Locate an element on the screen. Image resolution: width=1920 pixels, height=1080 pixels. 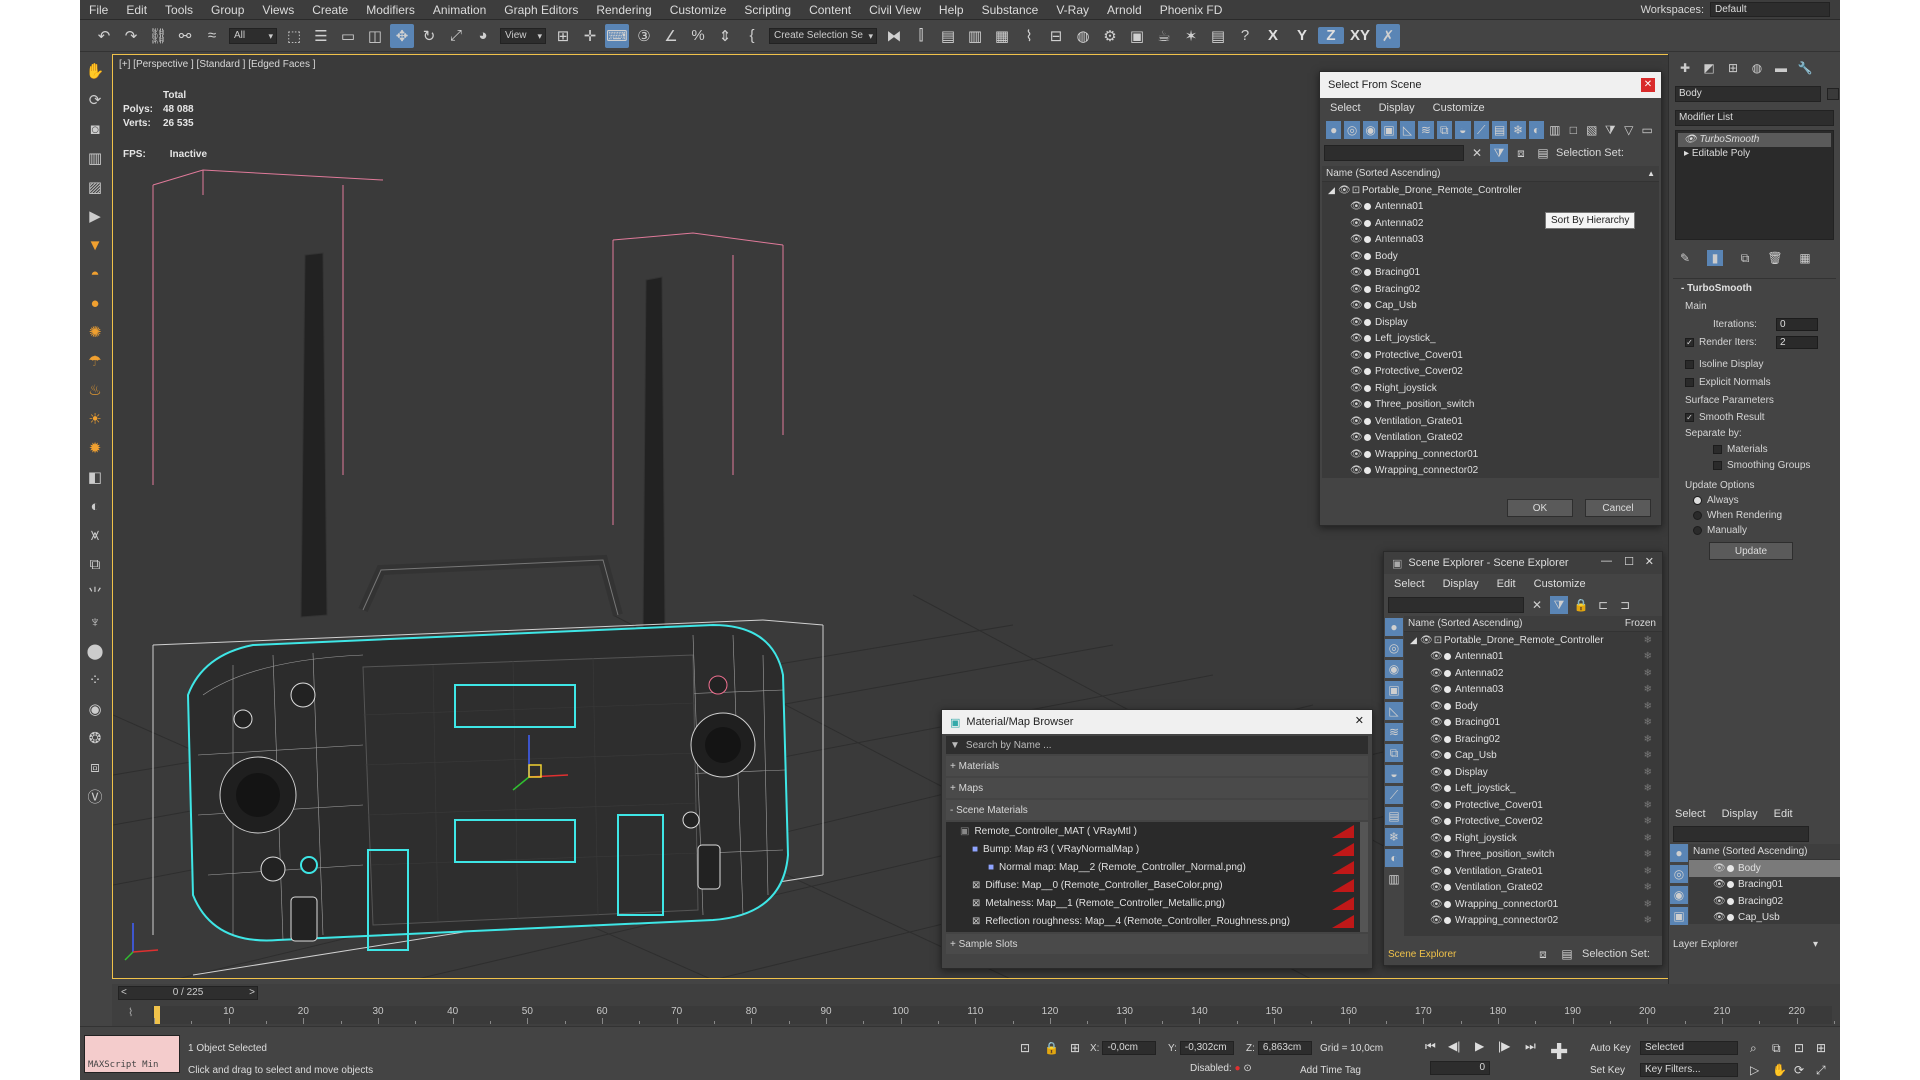
minimize-icon: — is located at coordinates (1606, 561).